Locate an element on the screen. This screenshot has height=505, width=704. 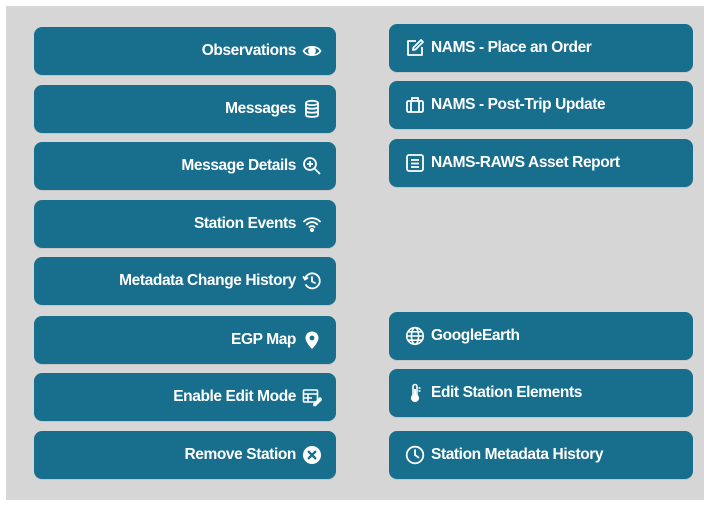
list-box-icon is located at coordinates (415, 163).